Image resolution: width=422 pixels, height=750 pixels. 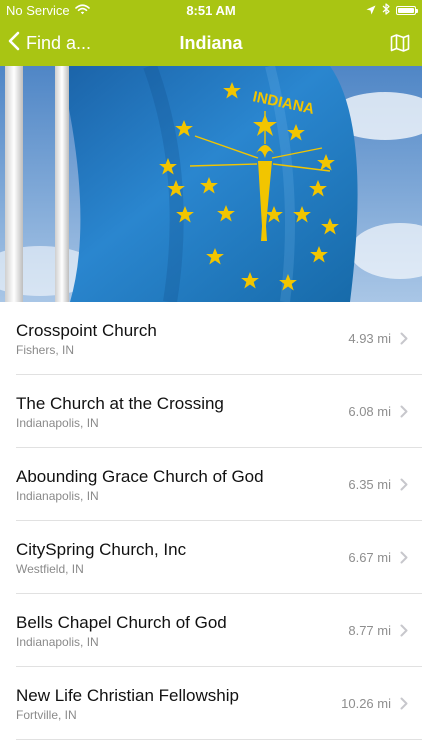 What do you see at coordinates (101, 549) in the screenshot?
I see `church-name: CitySpring Church, Inc` at bounding box center [101, 549].